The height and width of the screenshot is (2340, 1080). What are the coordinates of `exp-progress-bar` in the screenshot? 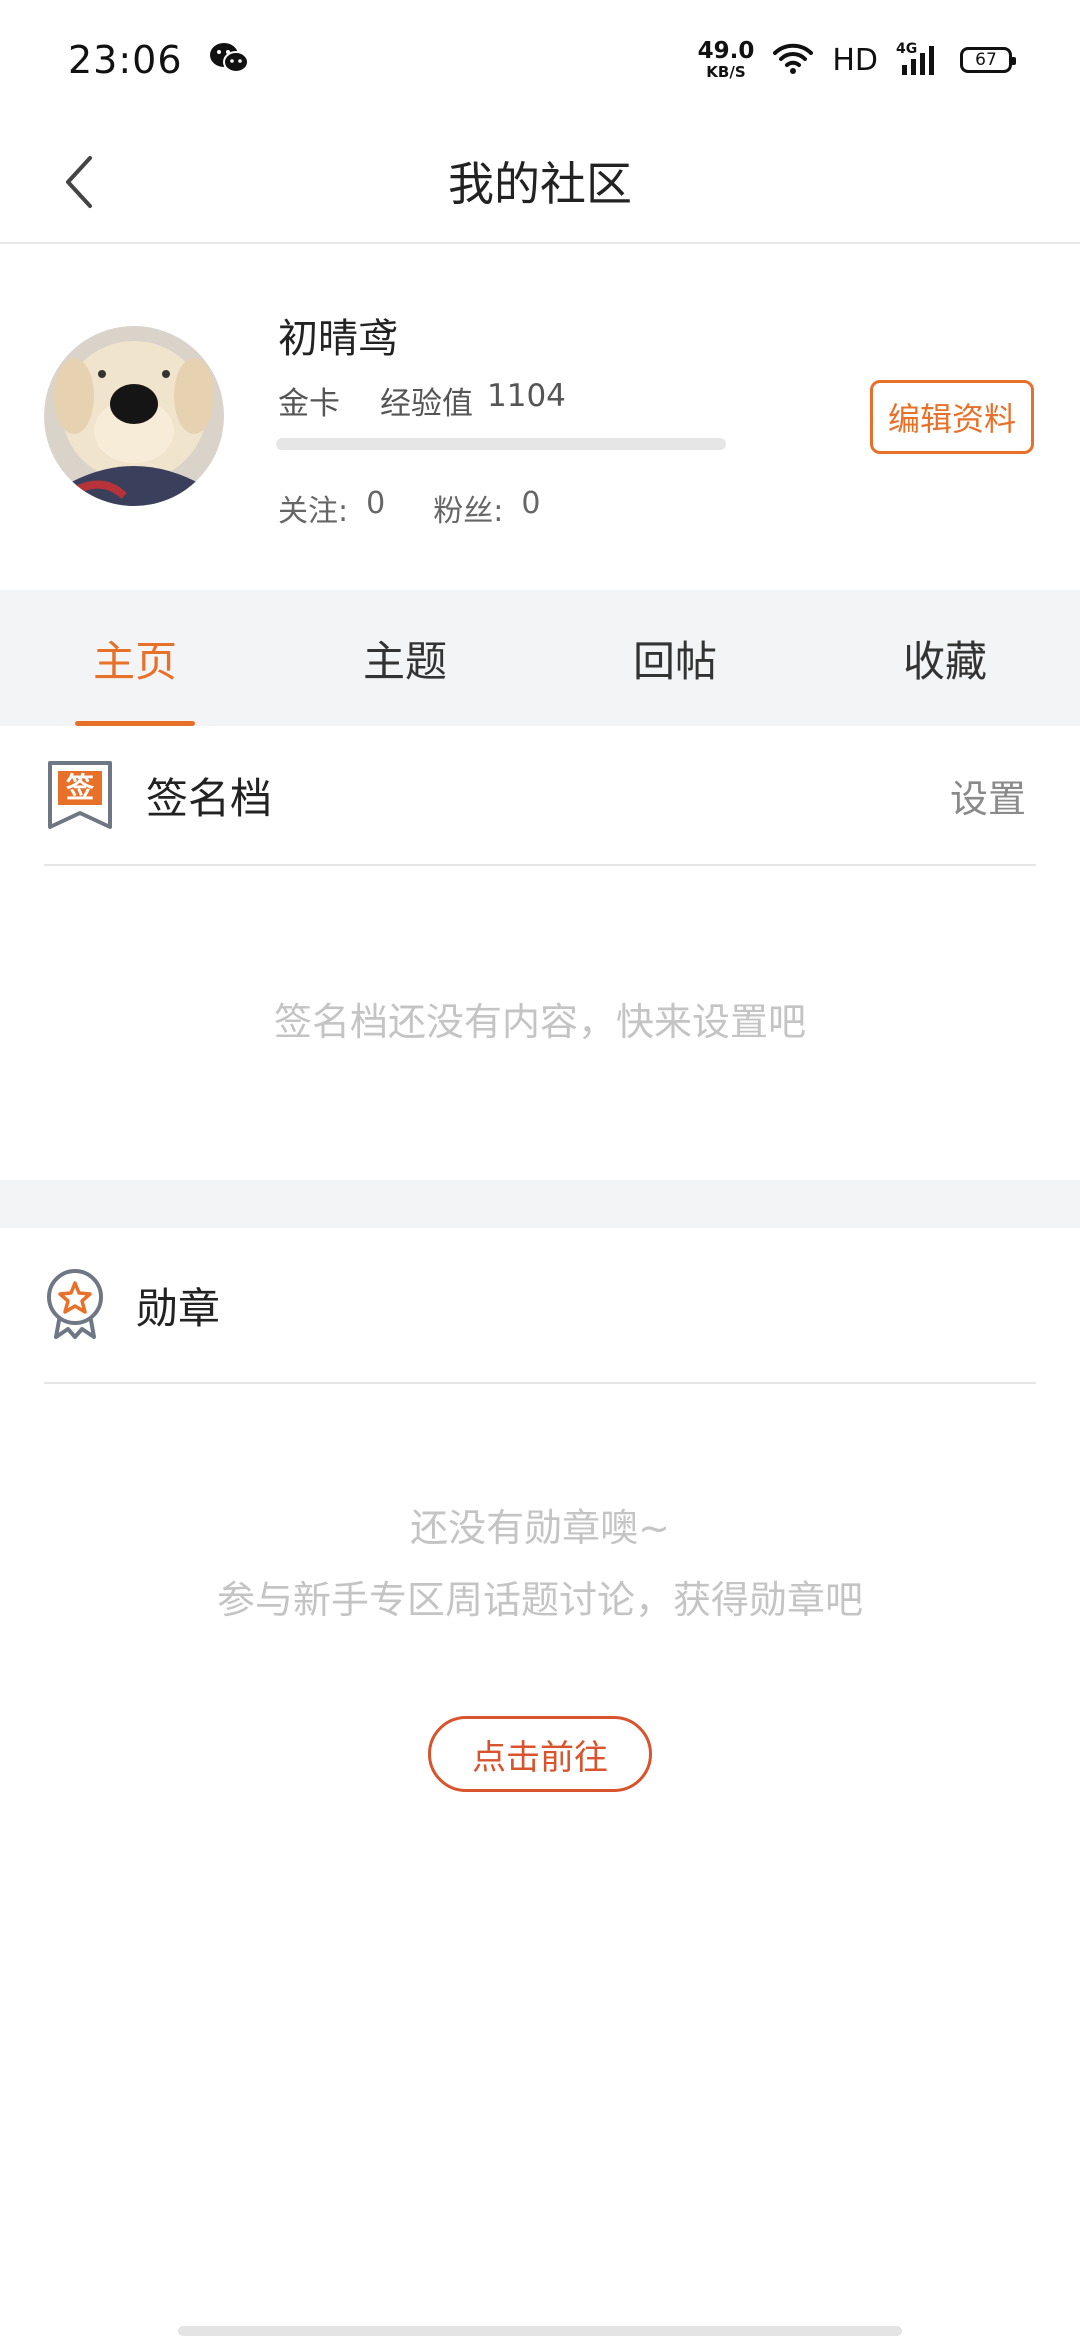 It's located at (501, 444).